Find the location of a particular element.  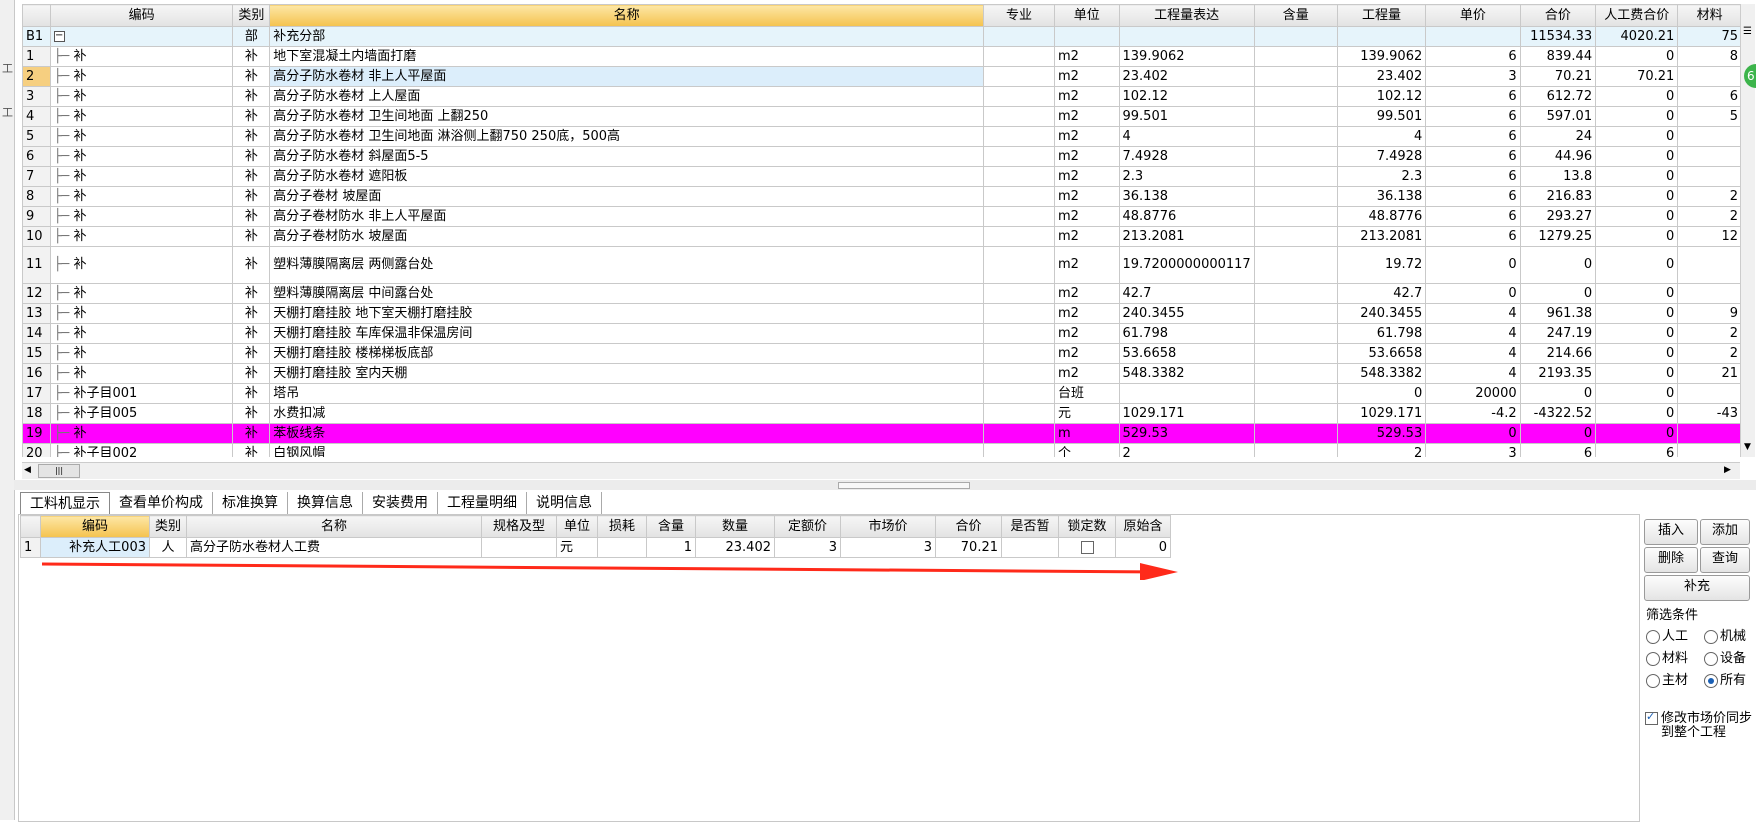

column-header: 单价 is located at coordinates (1473, 15).